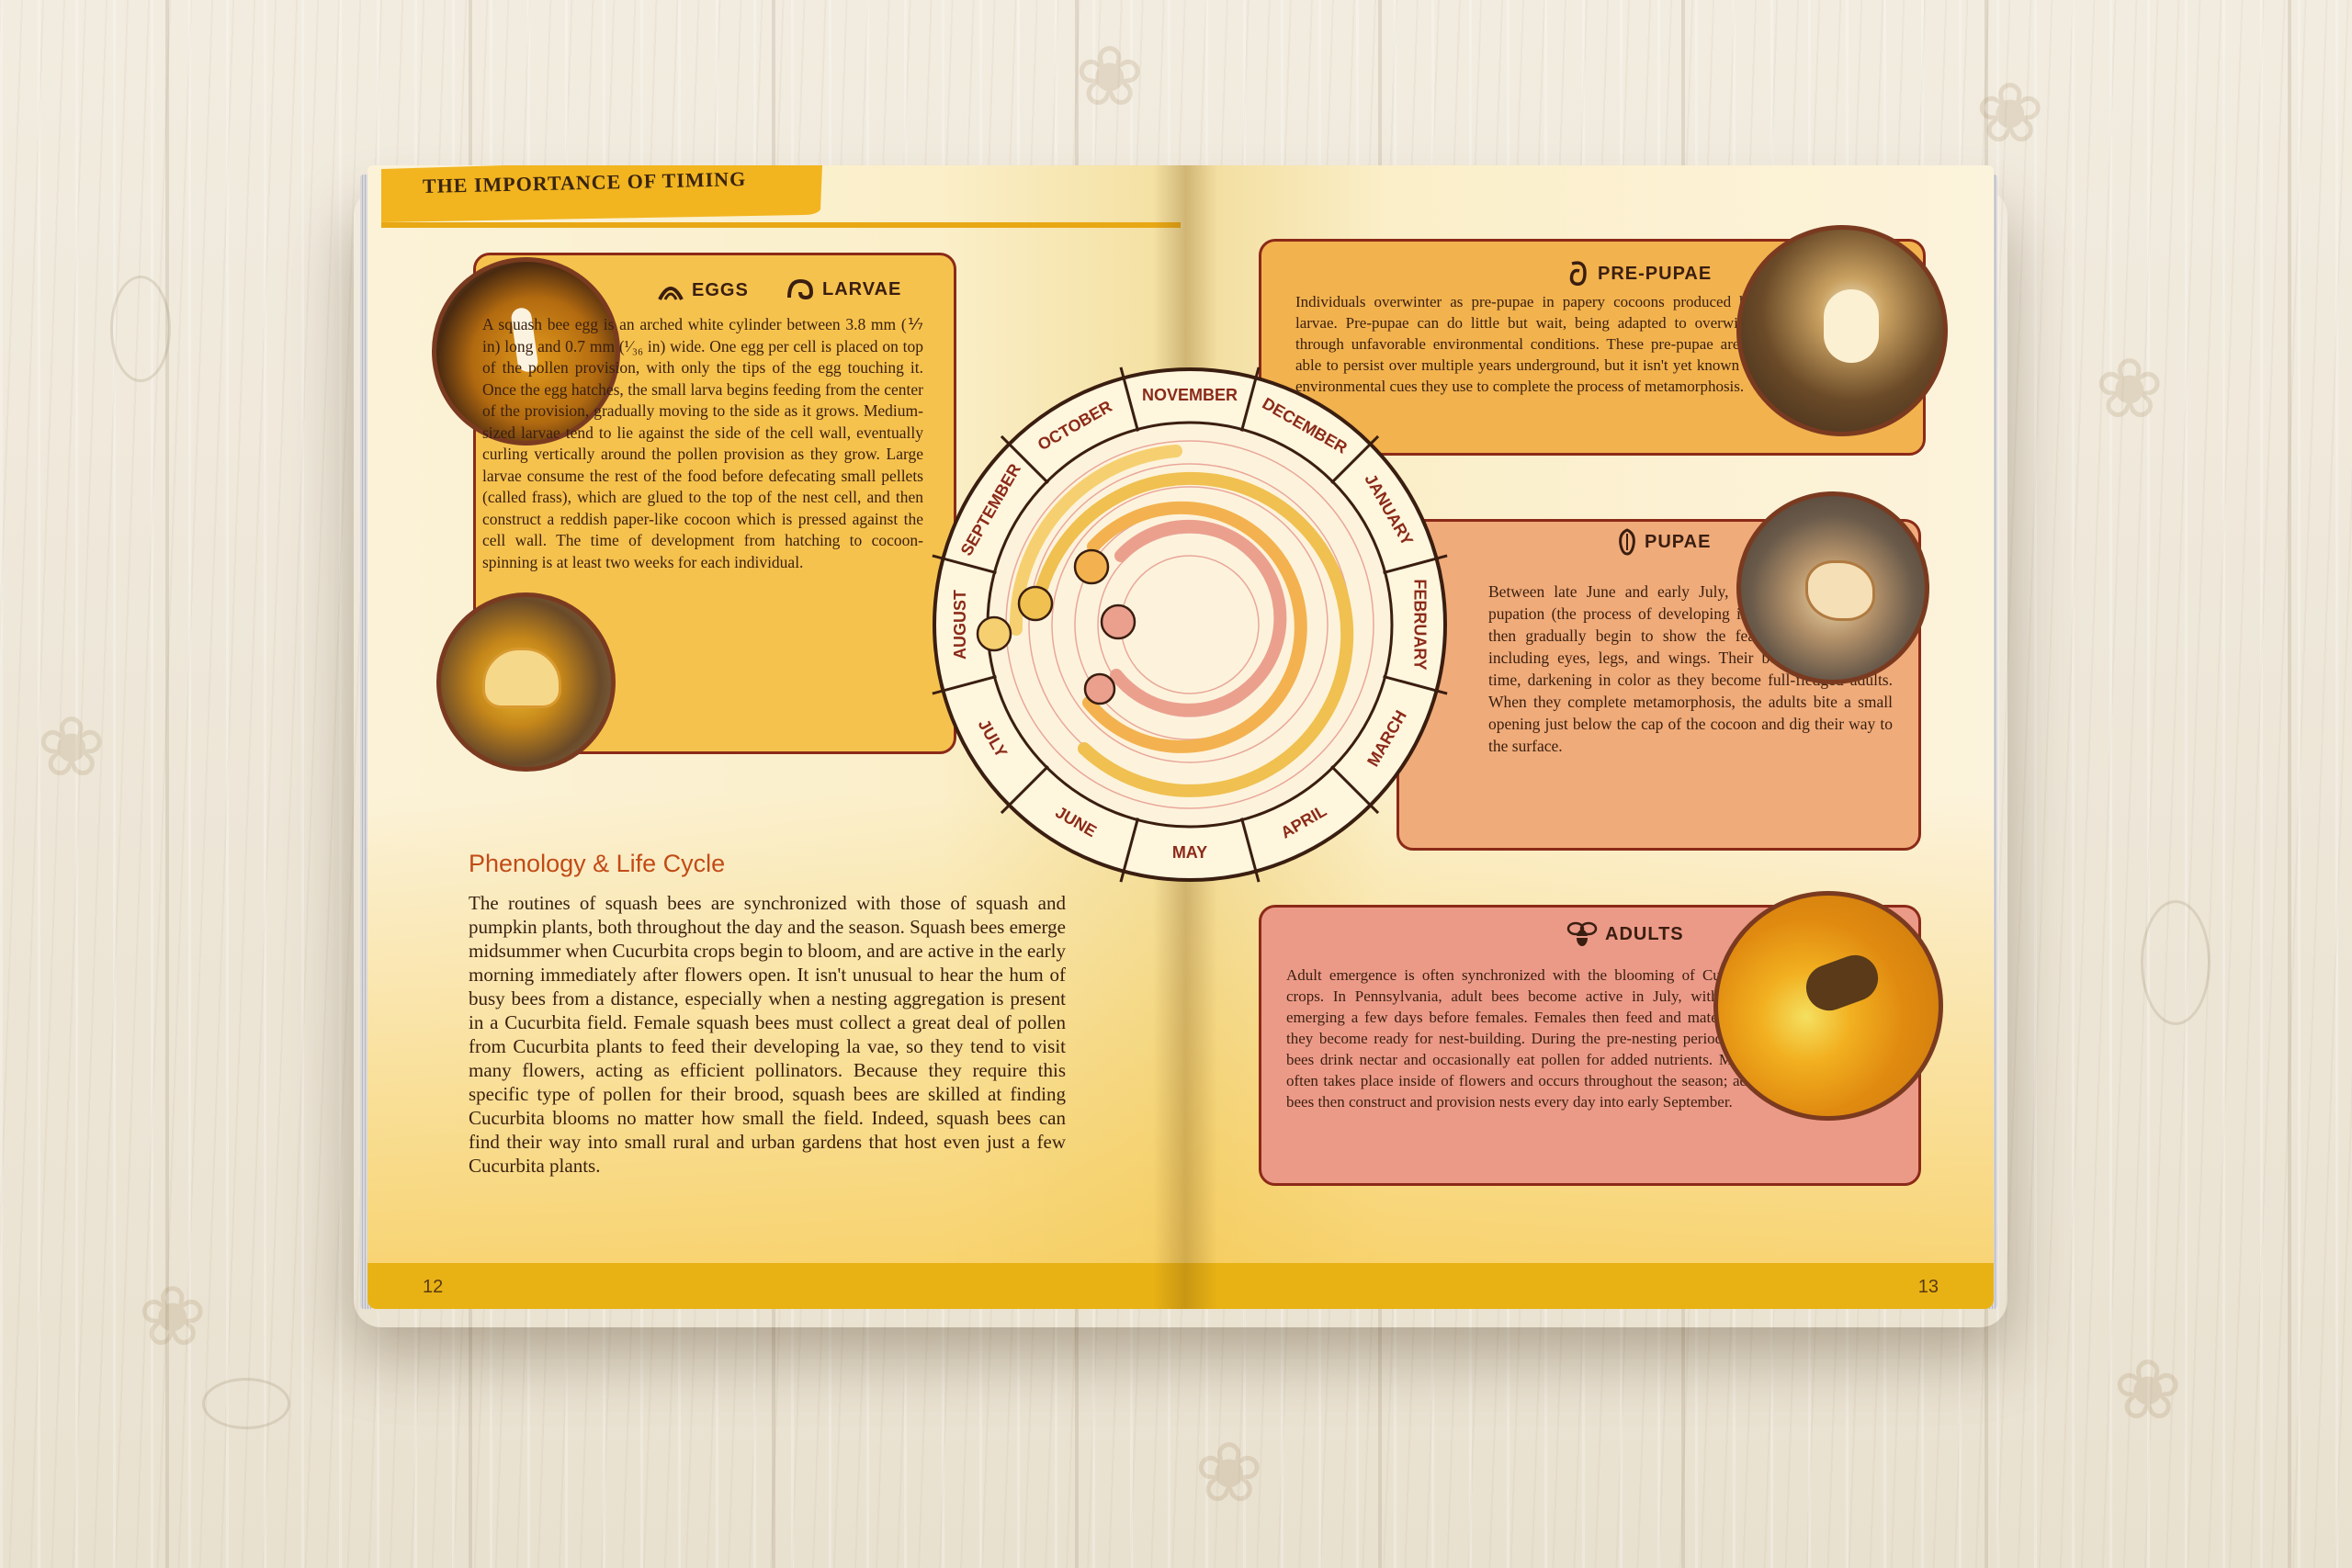  I want to click on month-label-august: AUGUST, so click(960, 625).